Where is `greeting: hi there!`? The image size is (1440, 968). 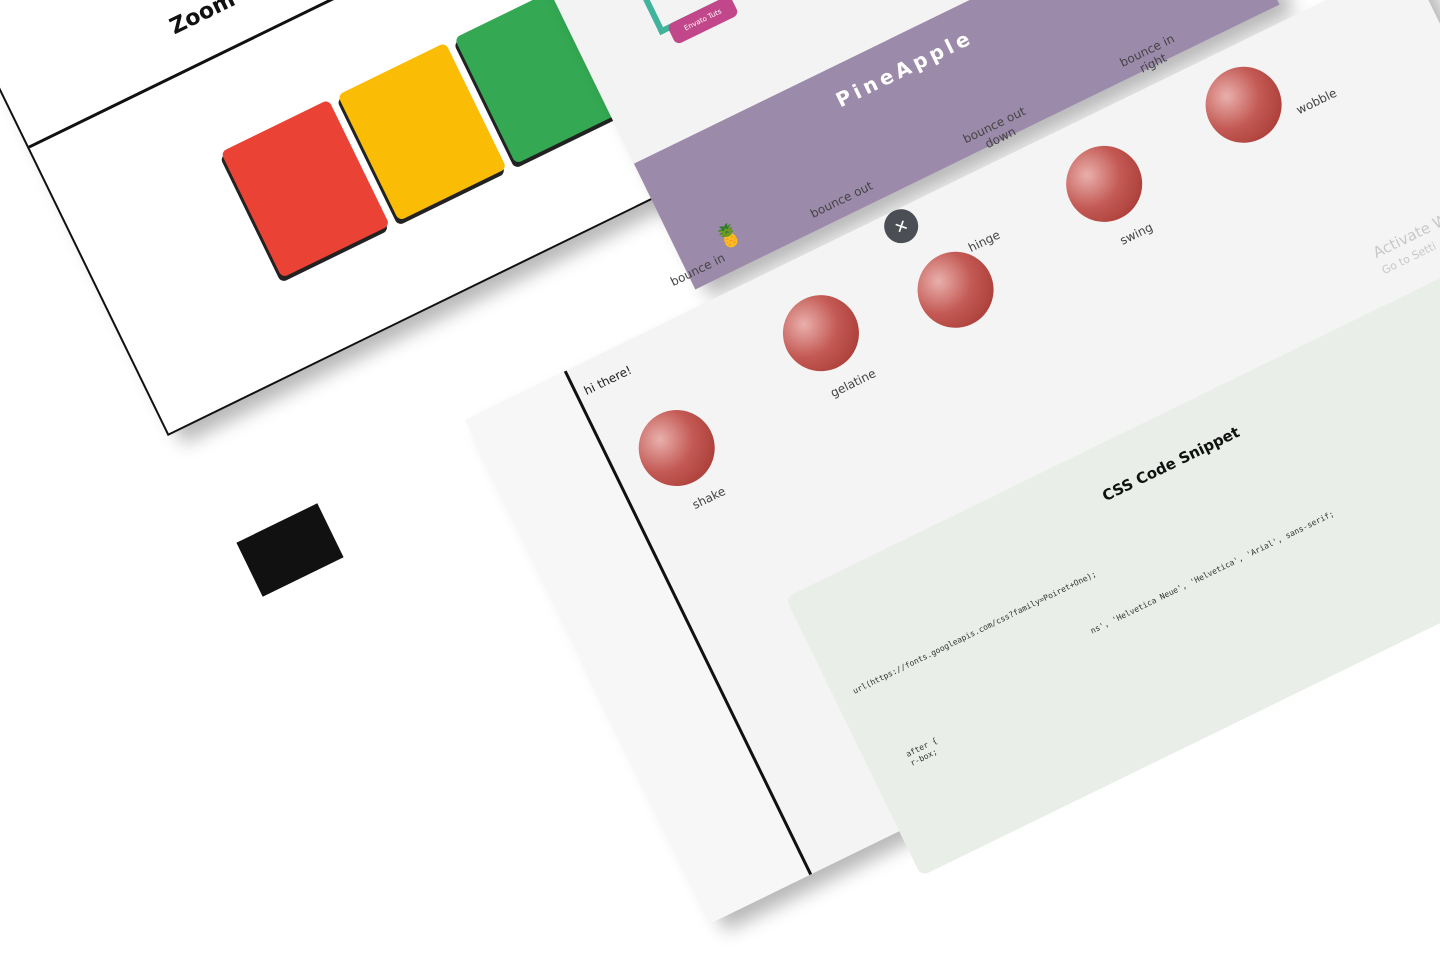 greeting: hi there! is located at coordinates (607, 380).